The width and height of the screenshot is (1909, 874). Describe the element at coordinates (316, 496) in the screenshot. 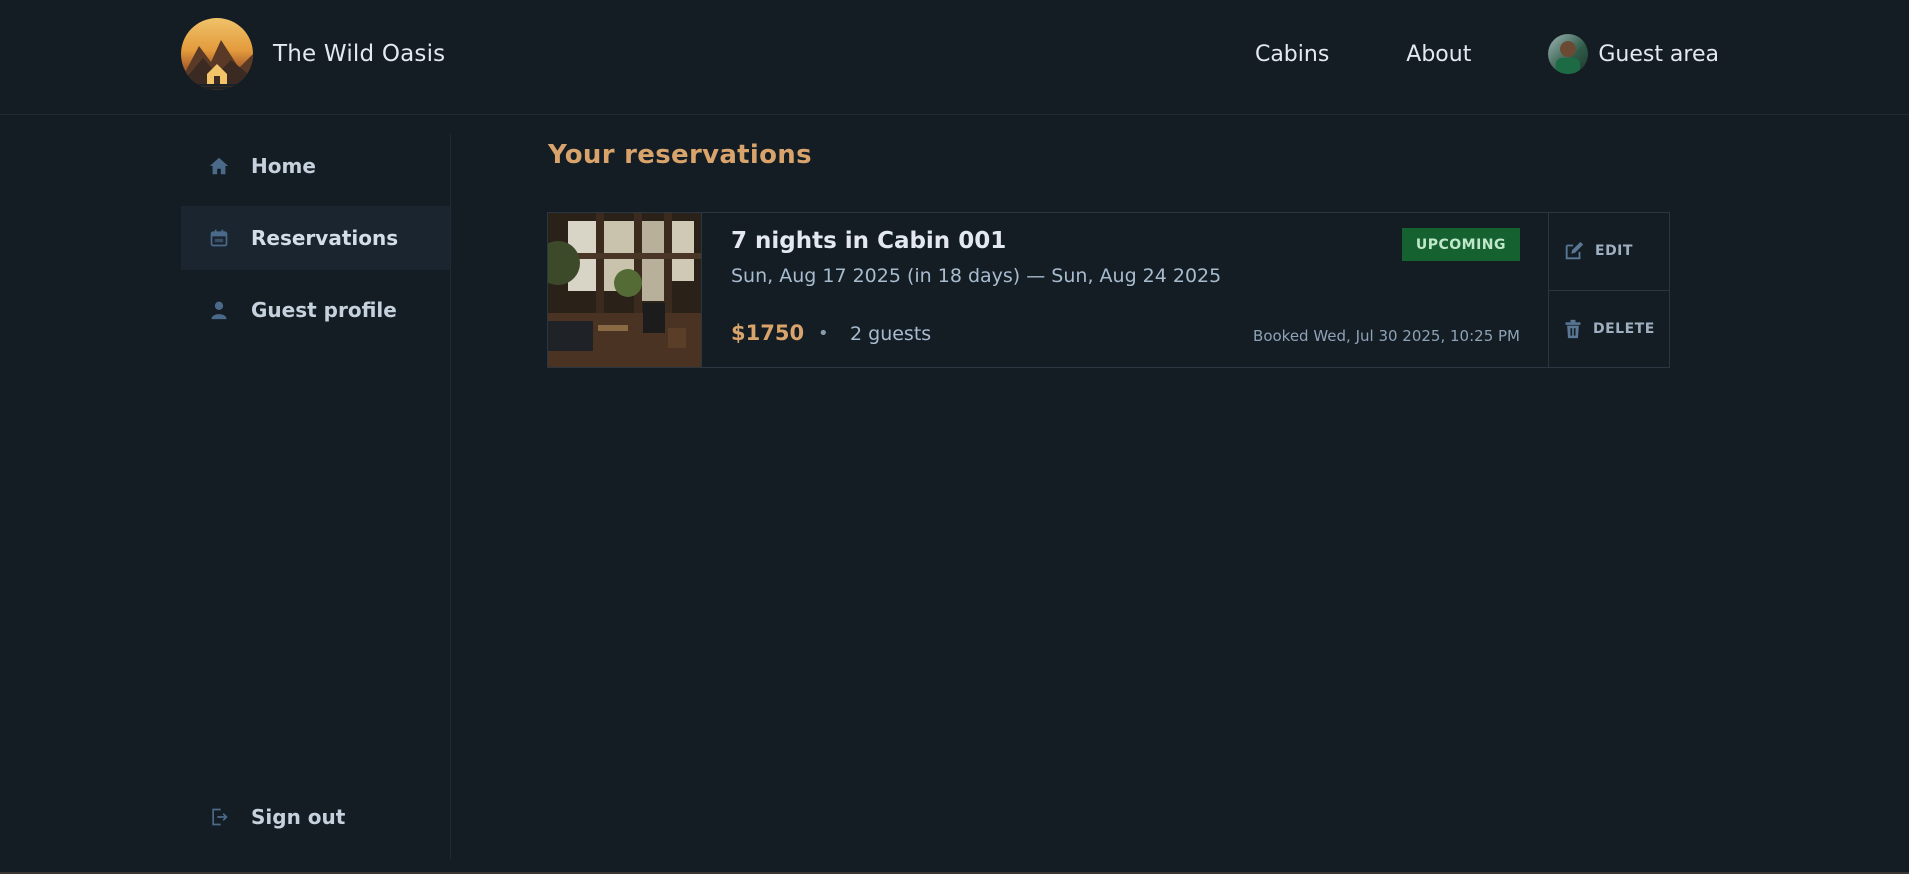

I see `sidebar: Home Reservations Guest profile Sign out` at that location.